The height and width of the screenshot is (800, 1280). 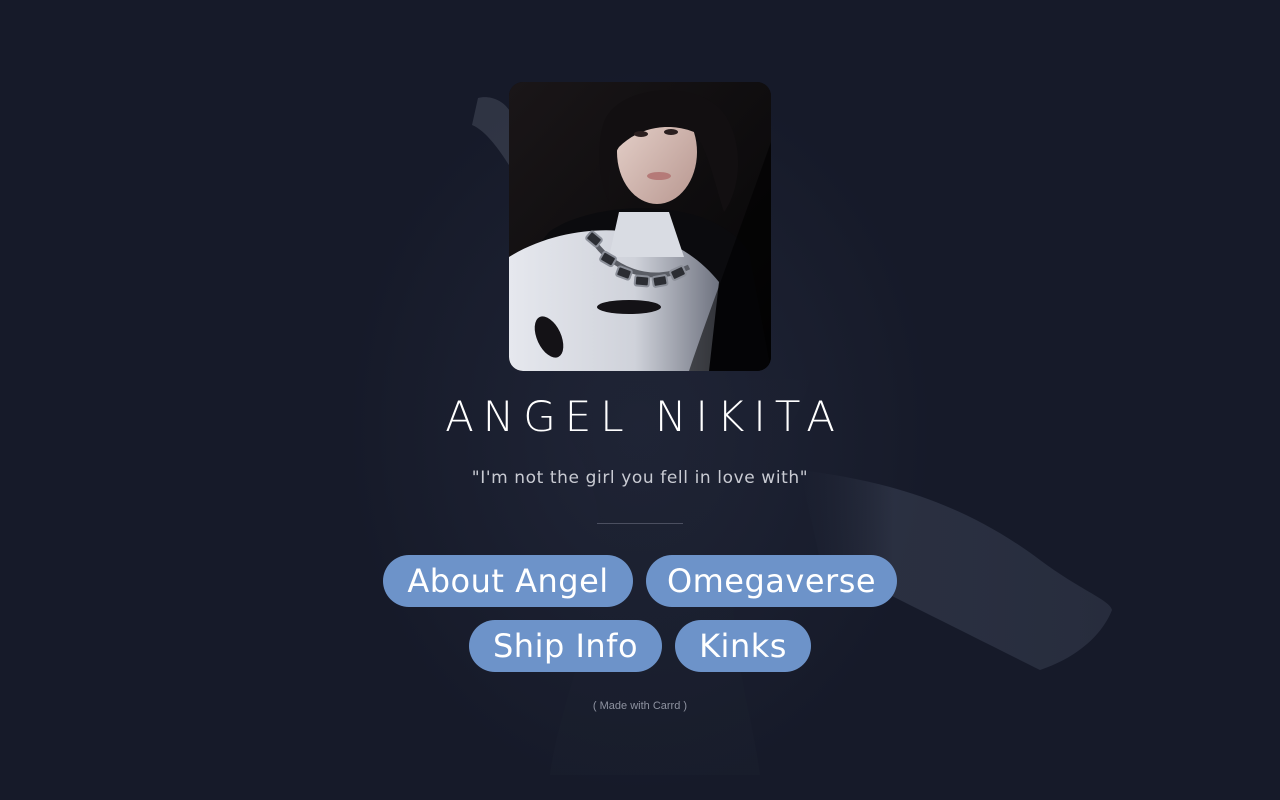 I want to click on portrait-image, so click(x=640, y=226).